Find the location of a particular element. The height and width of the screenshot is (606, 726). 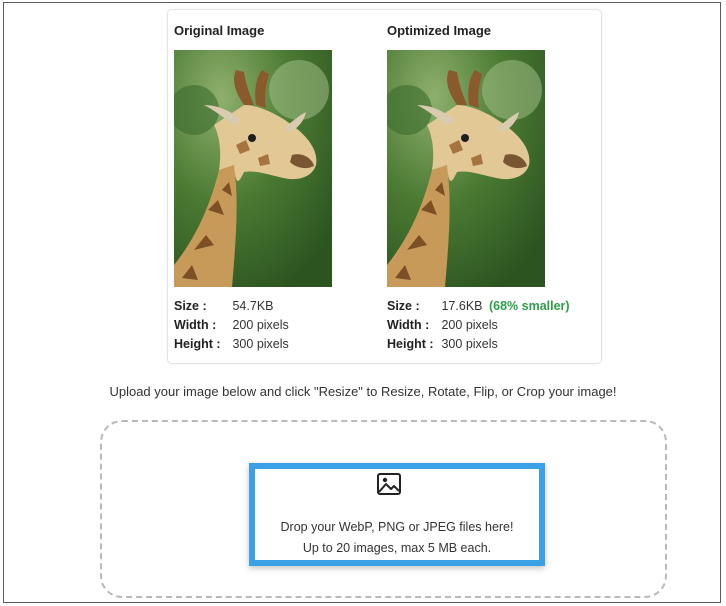

original-width-row: Width : 200 pixels is located at coordinates (289, 325).